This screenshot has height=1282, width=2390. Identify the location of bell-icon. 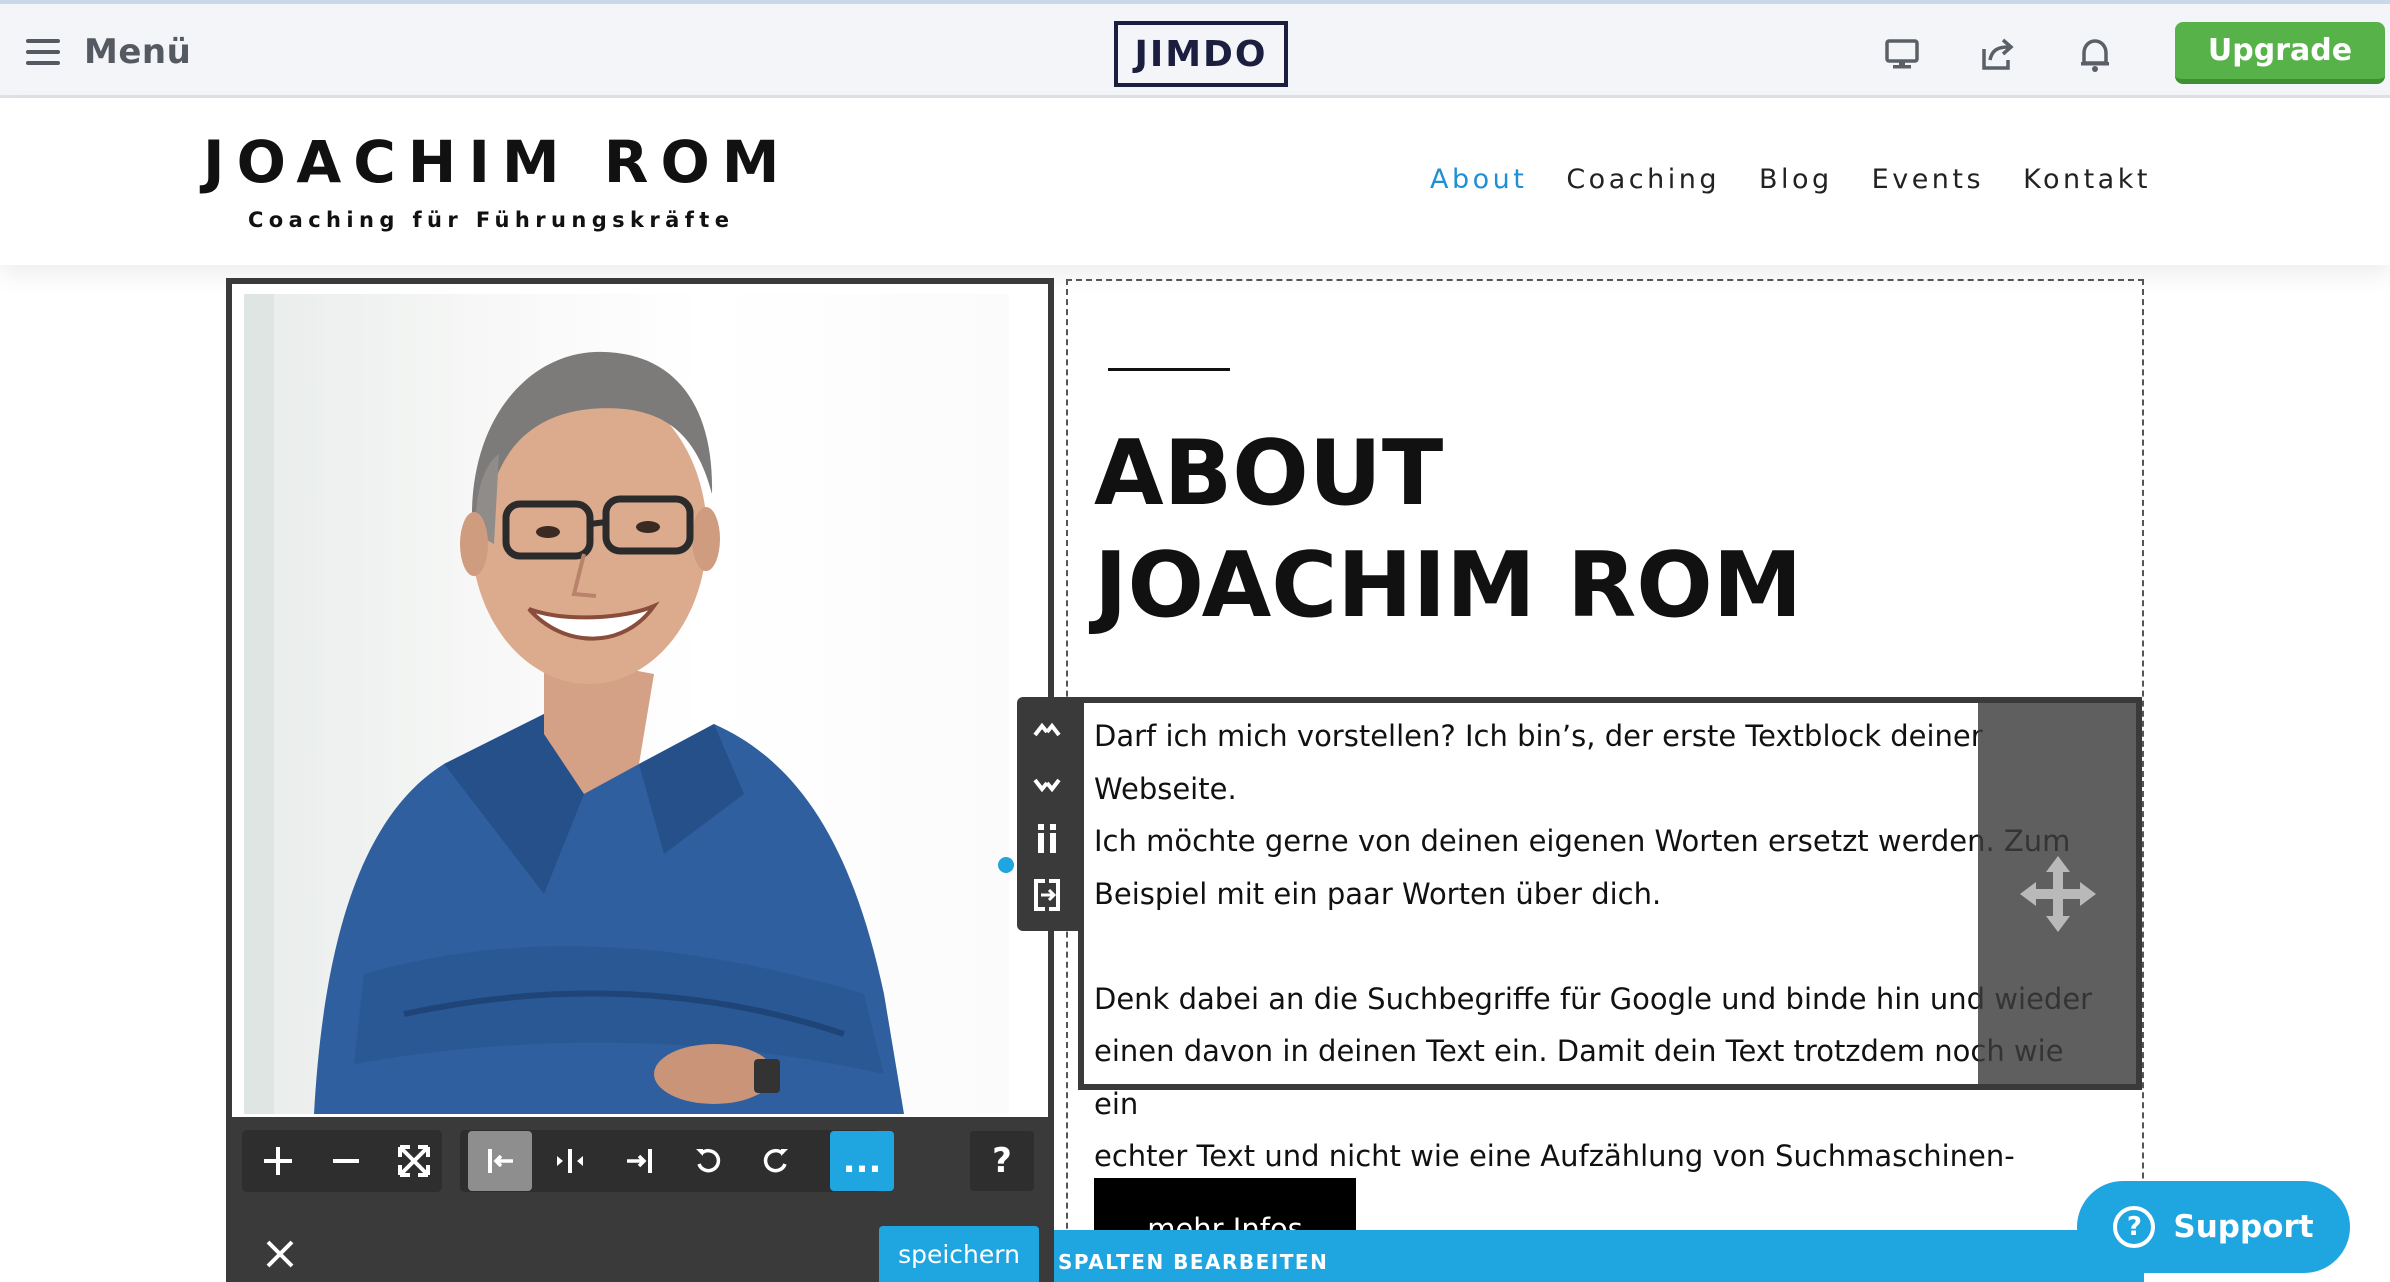
(2095, 54).